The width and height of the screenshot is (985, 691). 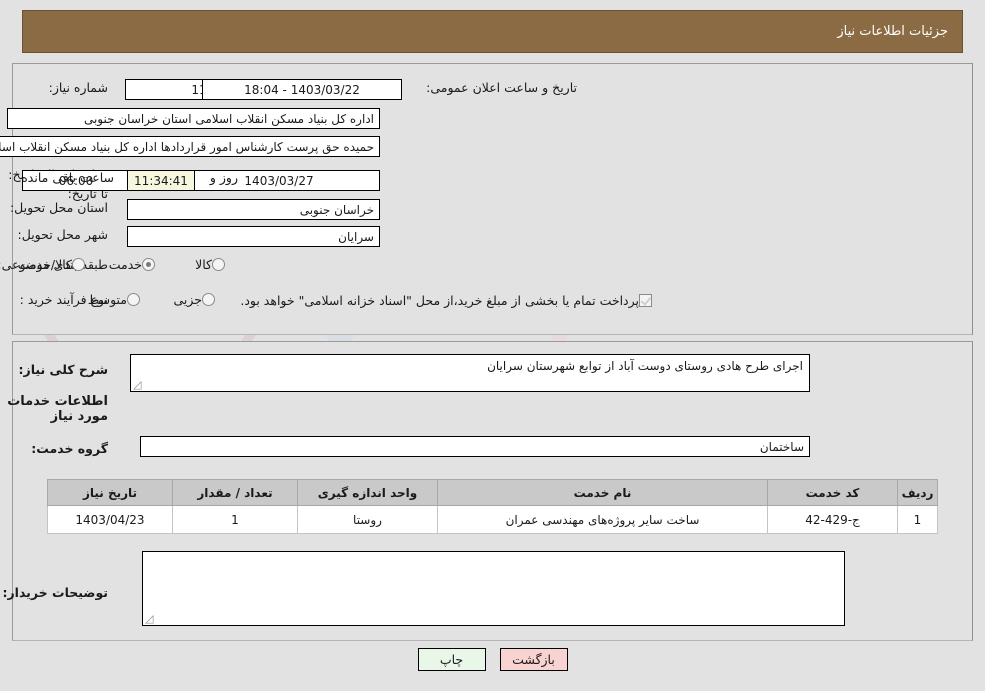 What do you see at coordinates (208, 299) in the screenshot?
I see `radio-minor-icon` at bounding box center [208, 299].